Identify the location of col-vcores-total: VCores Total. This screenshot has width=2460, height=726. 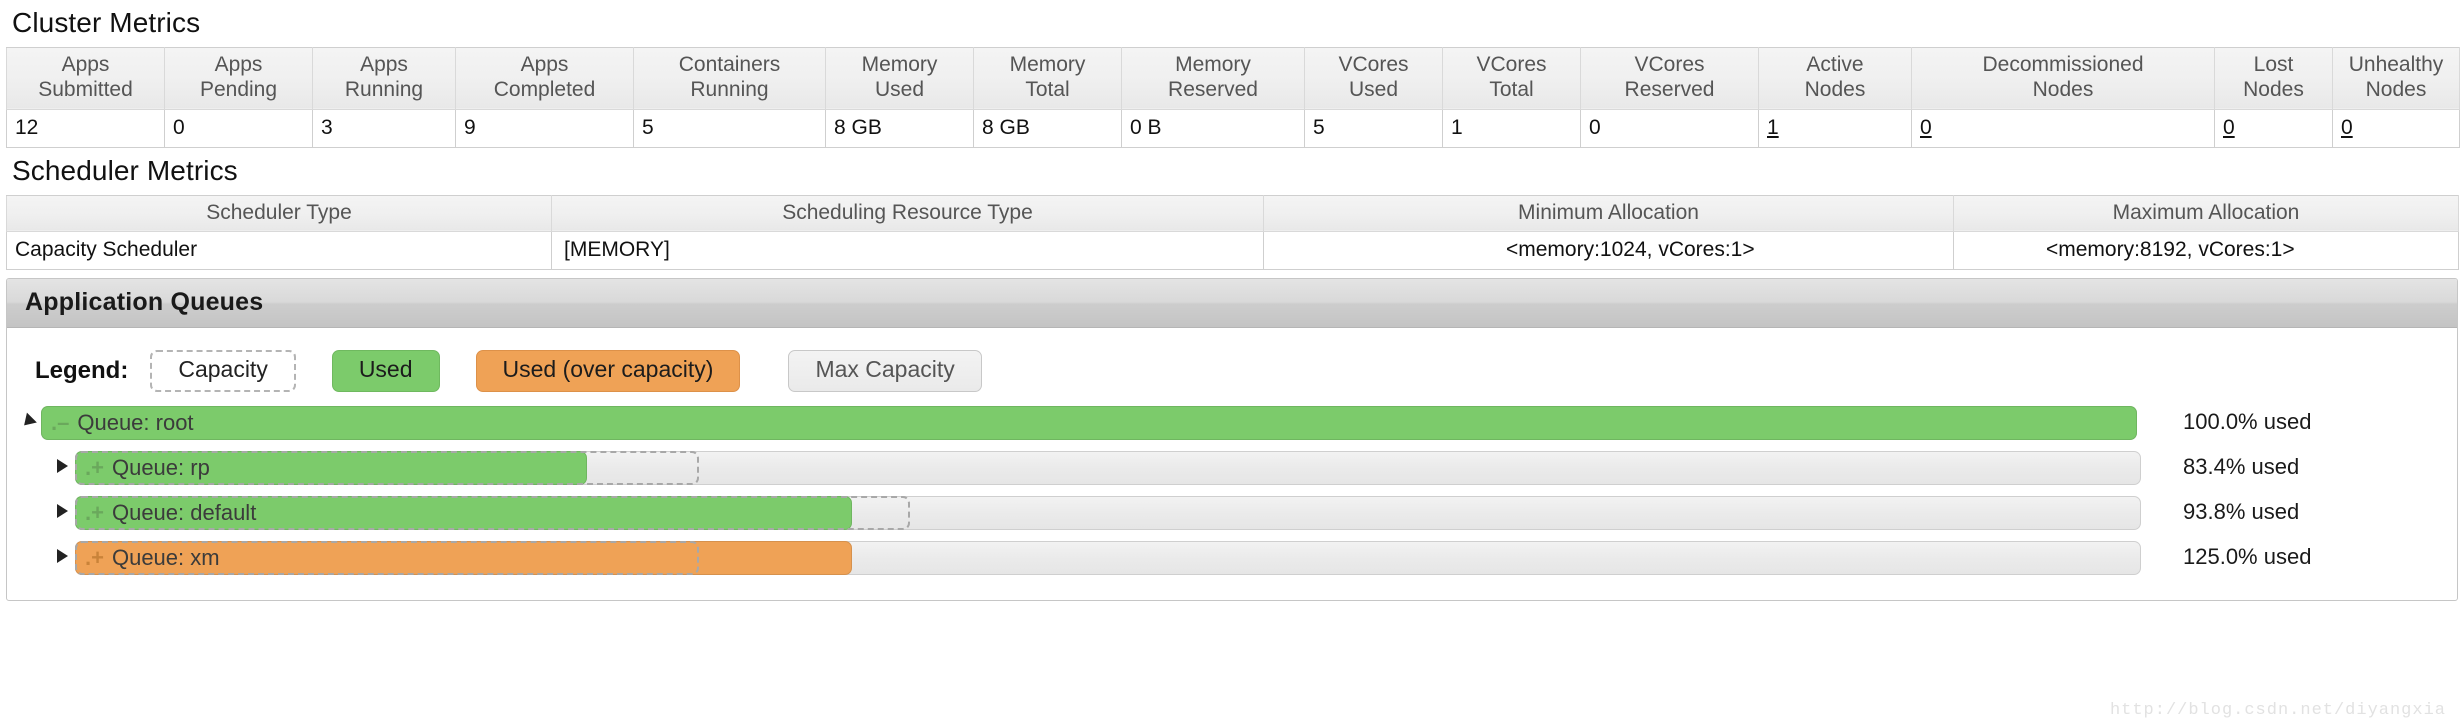
(1511, 78).